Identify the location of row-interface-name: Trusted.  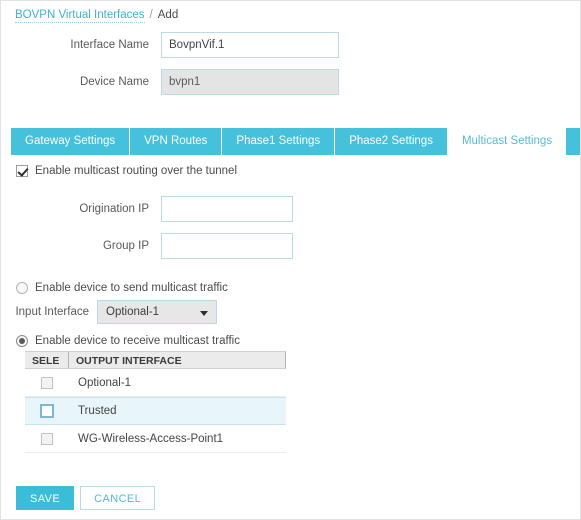
(97, 411).